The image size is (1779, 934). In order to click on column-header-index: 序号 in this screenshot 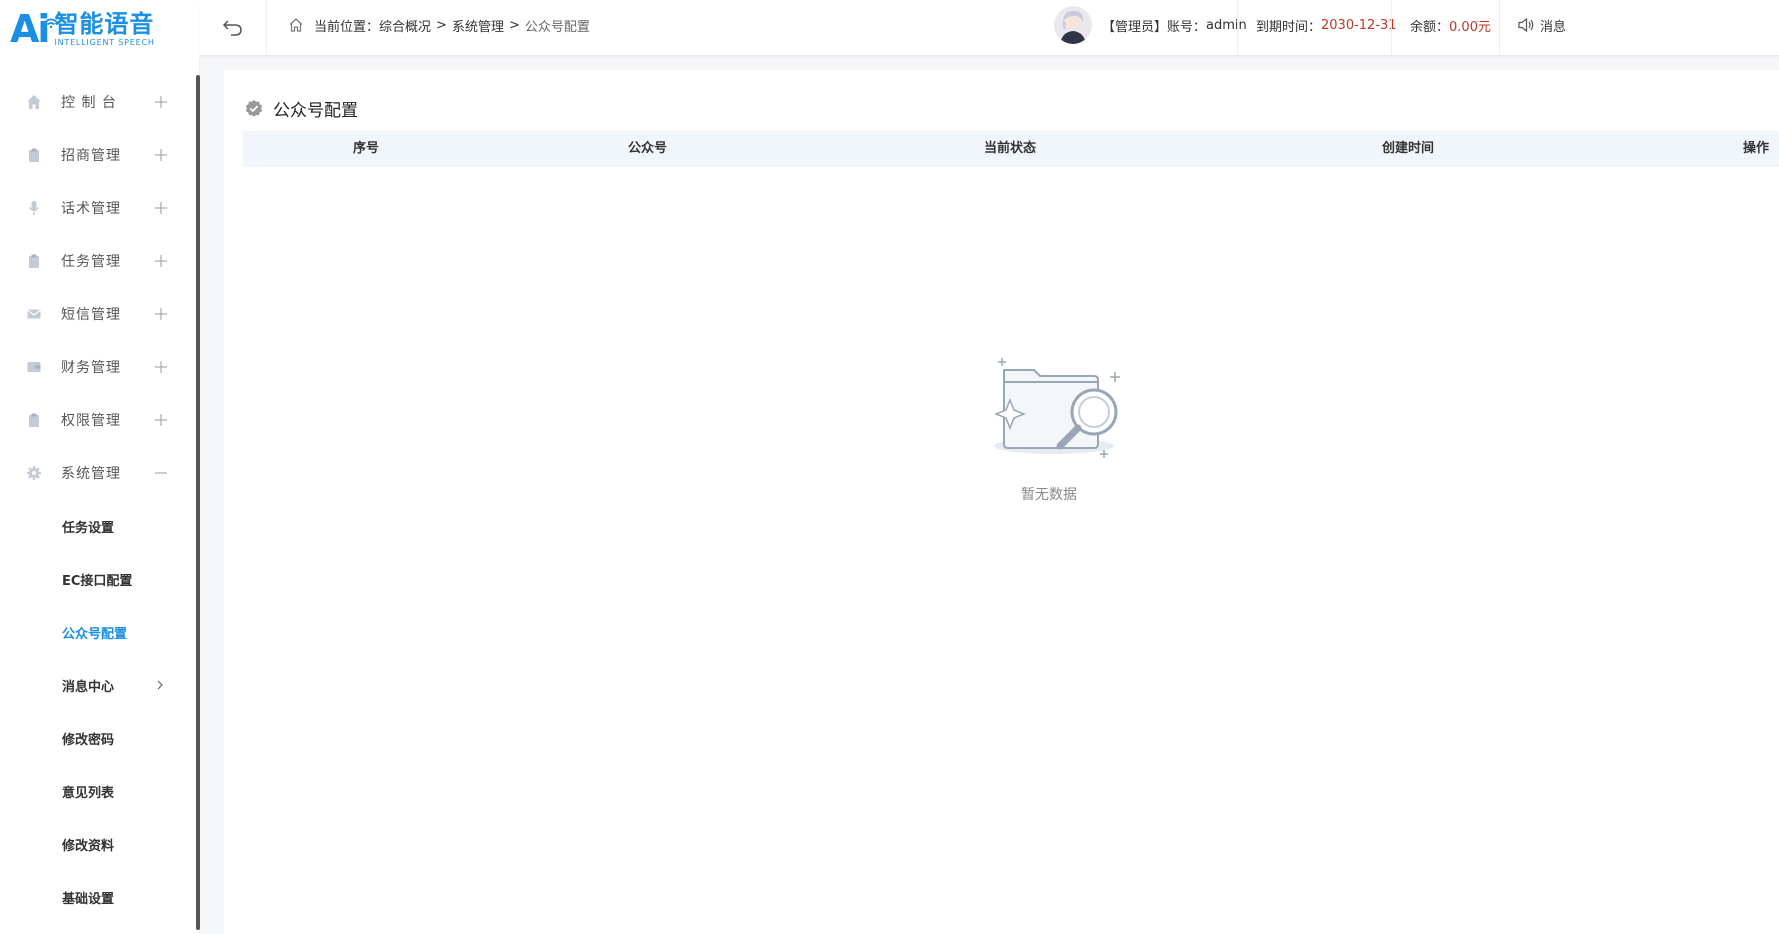, I will do `click(366, 148)`.